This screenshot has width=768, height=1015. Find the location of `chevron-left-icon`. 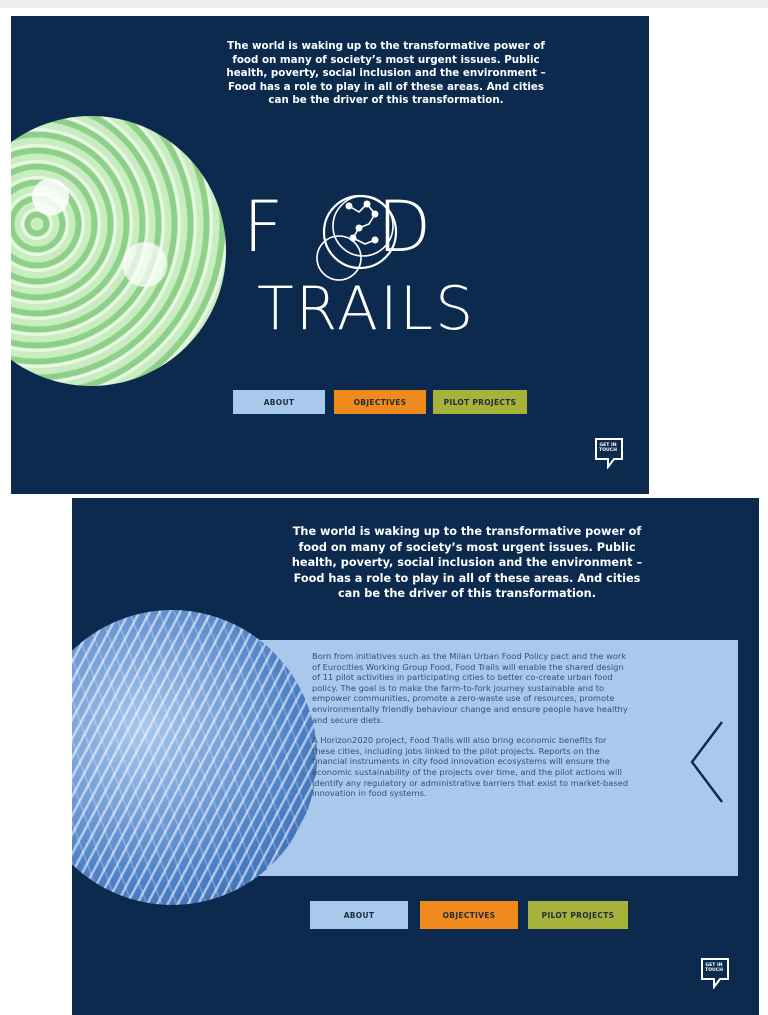

chevron-left-icon is located at coordinates (708, 762).